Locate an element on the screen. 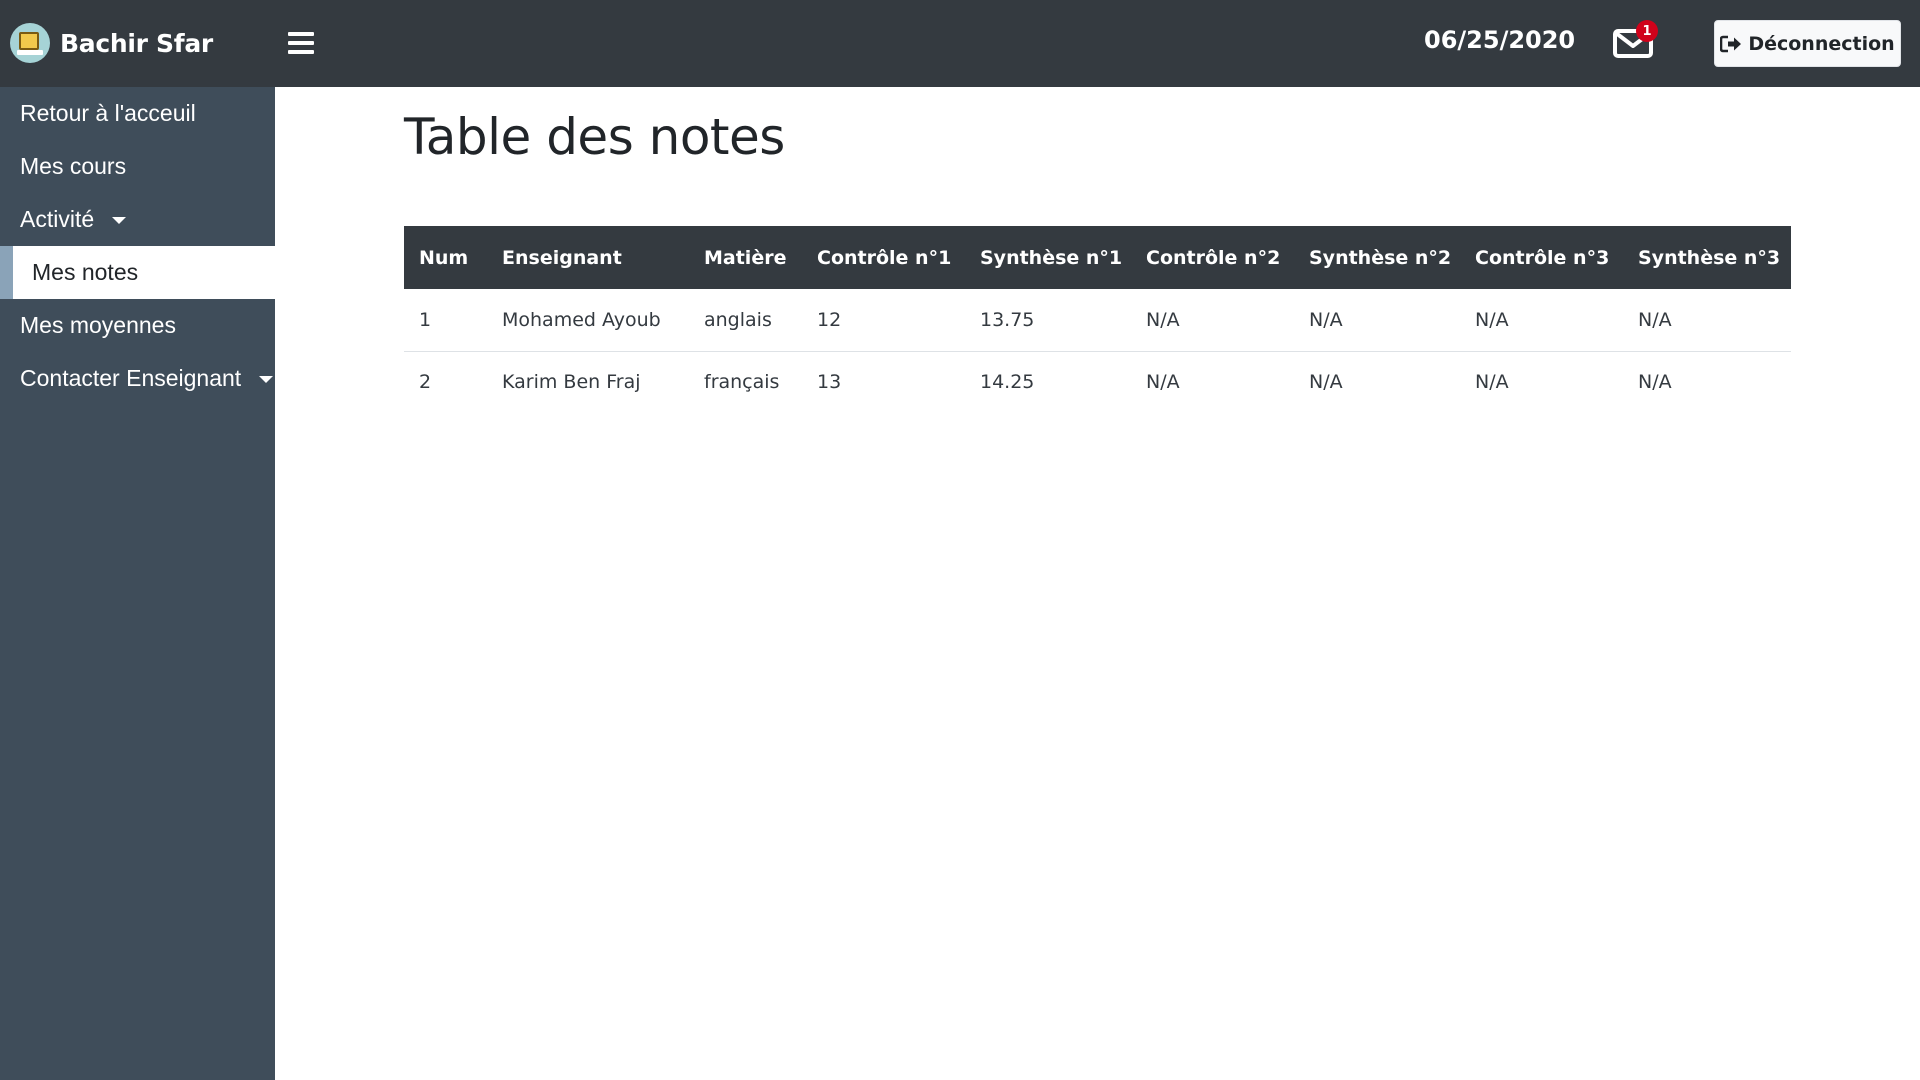  logout-button: Déconnection is located at coordinates (1807, 43).